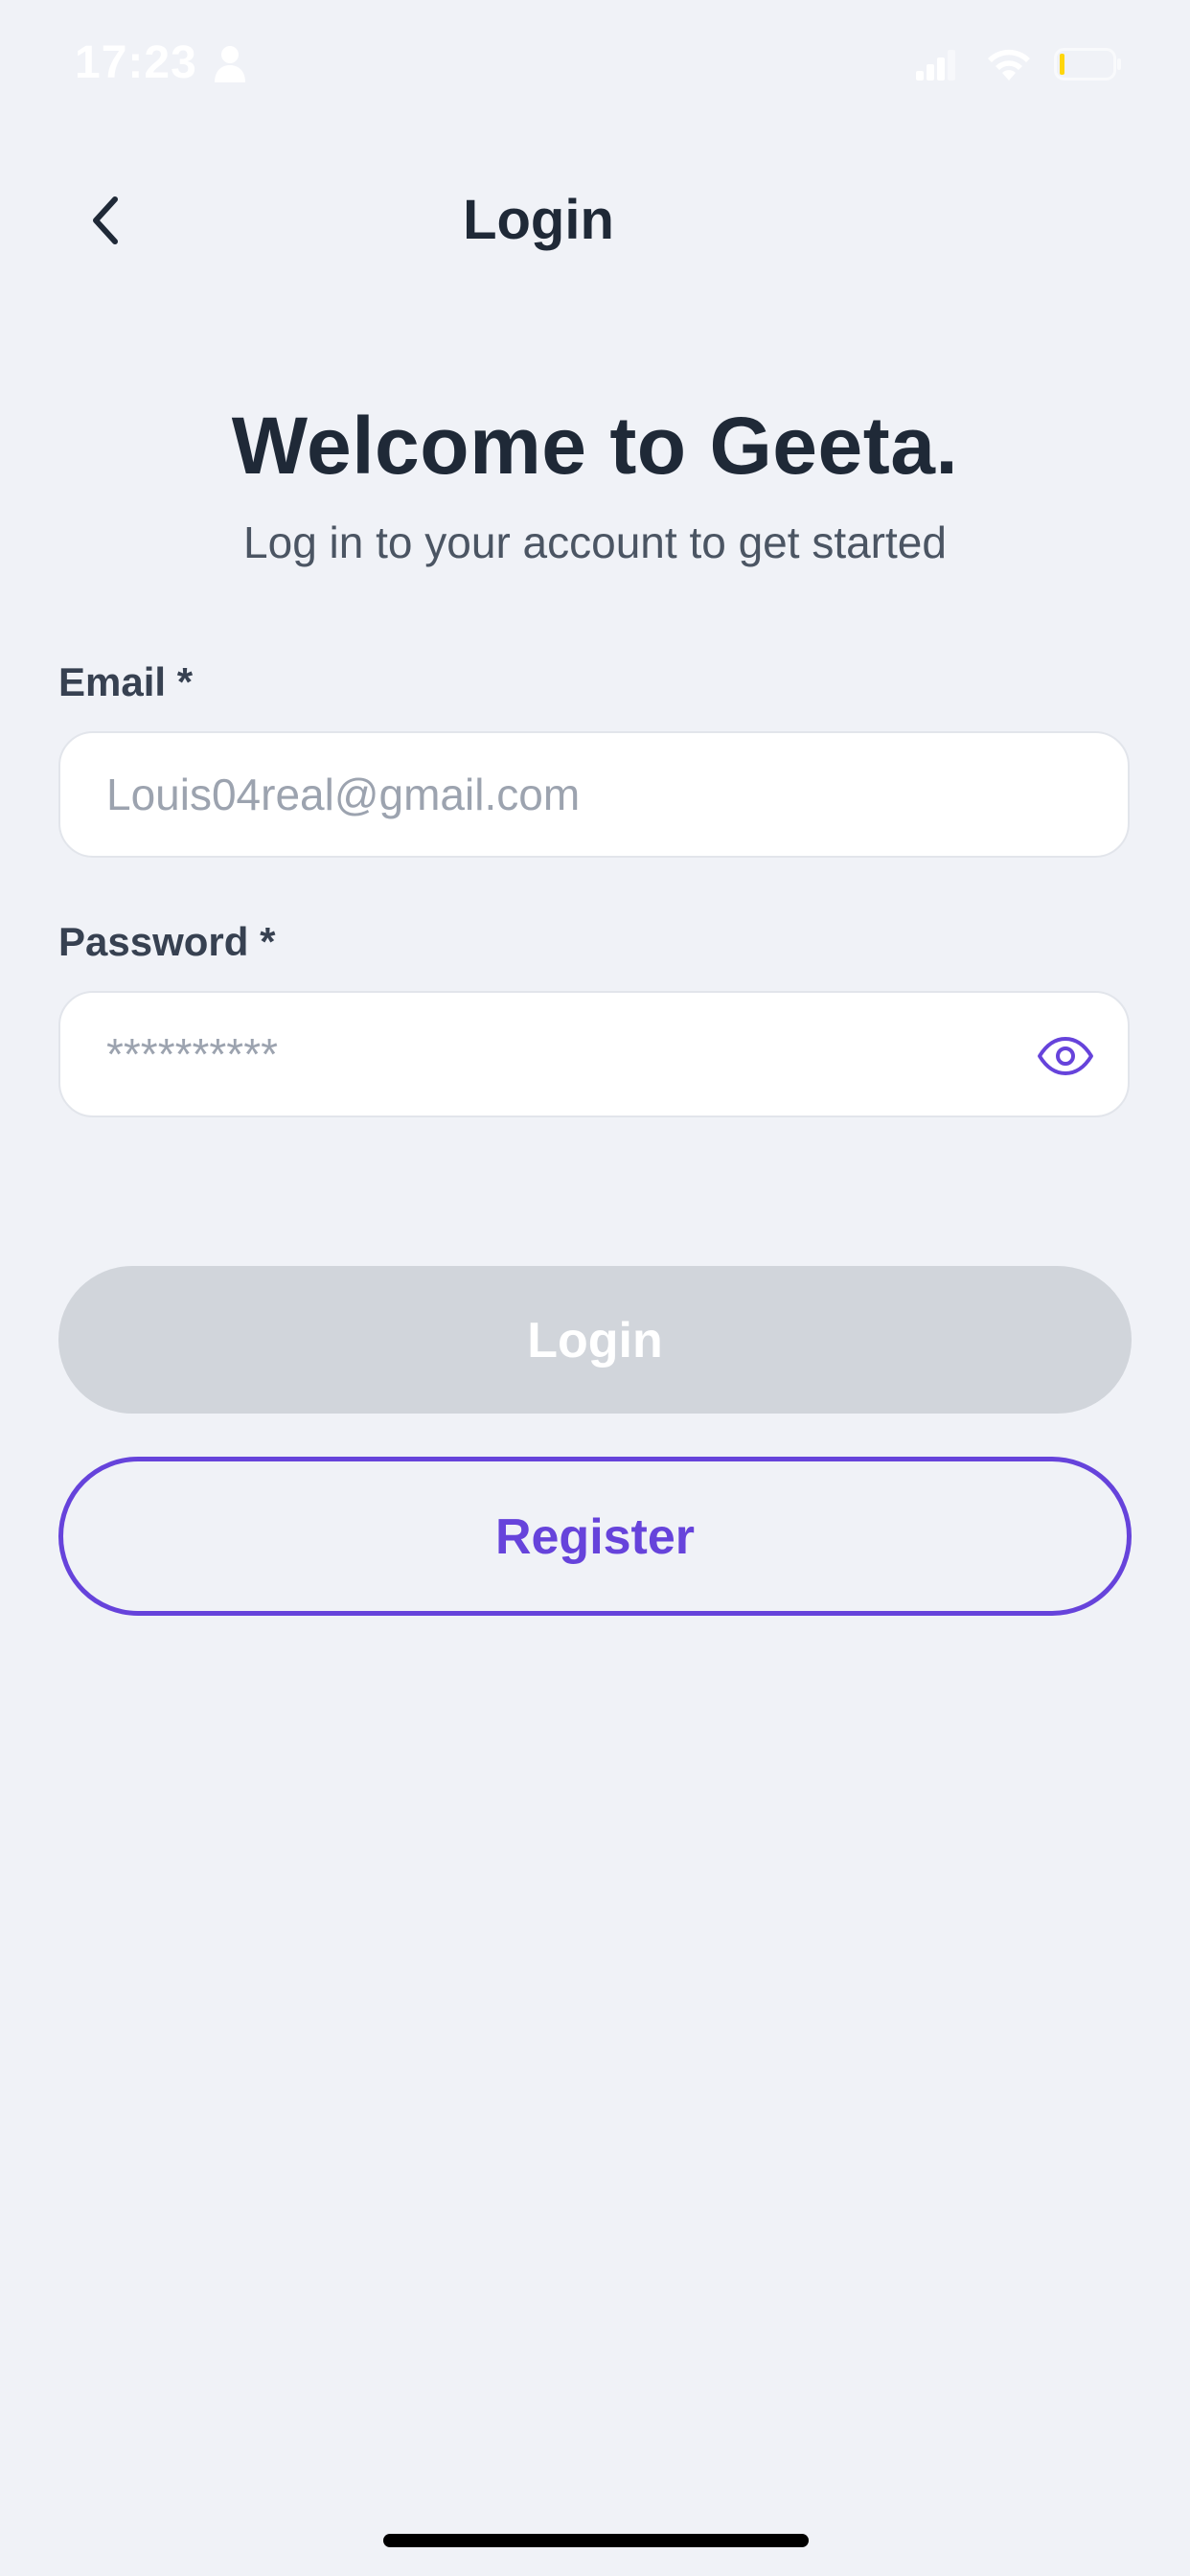 The height and width of the screenshot is (2576, 1190). I want to click on eye-icon, so click(1066, 1056).